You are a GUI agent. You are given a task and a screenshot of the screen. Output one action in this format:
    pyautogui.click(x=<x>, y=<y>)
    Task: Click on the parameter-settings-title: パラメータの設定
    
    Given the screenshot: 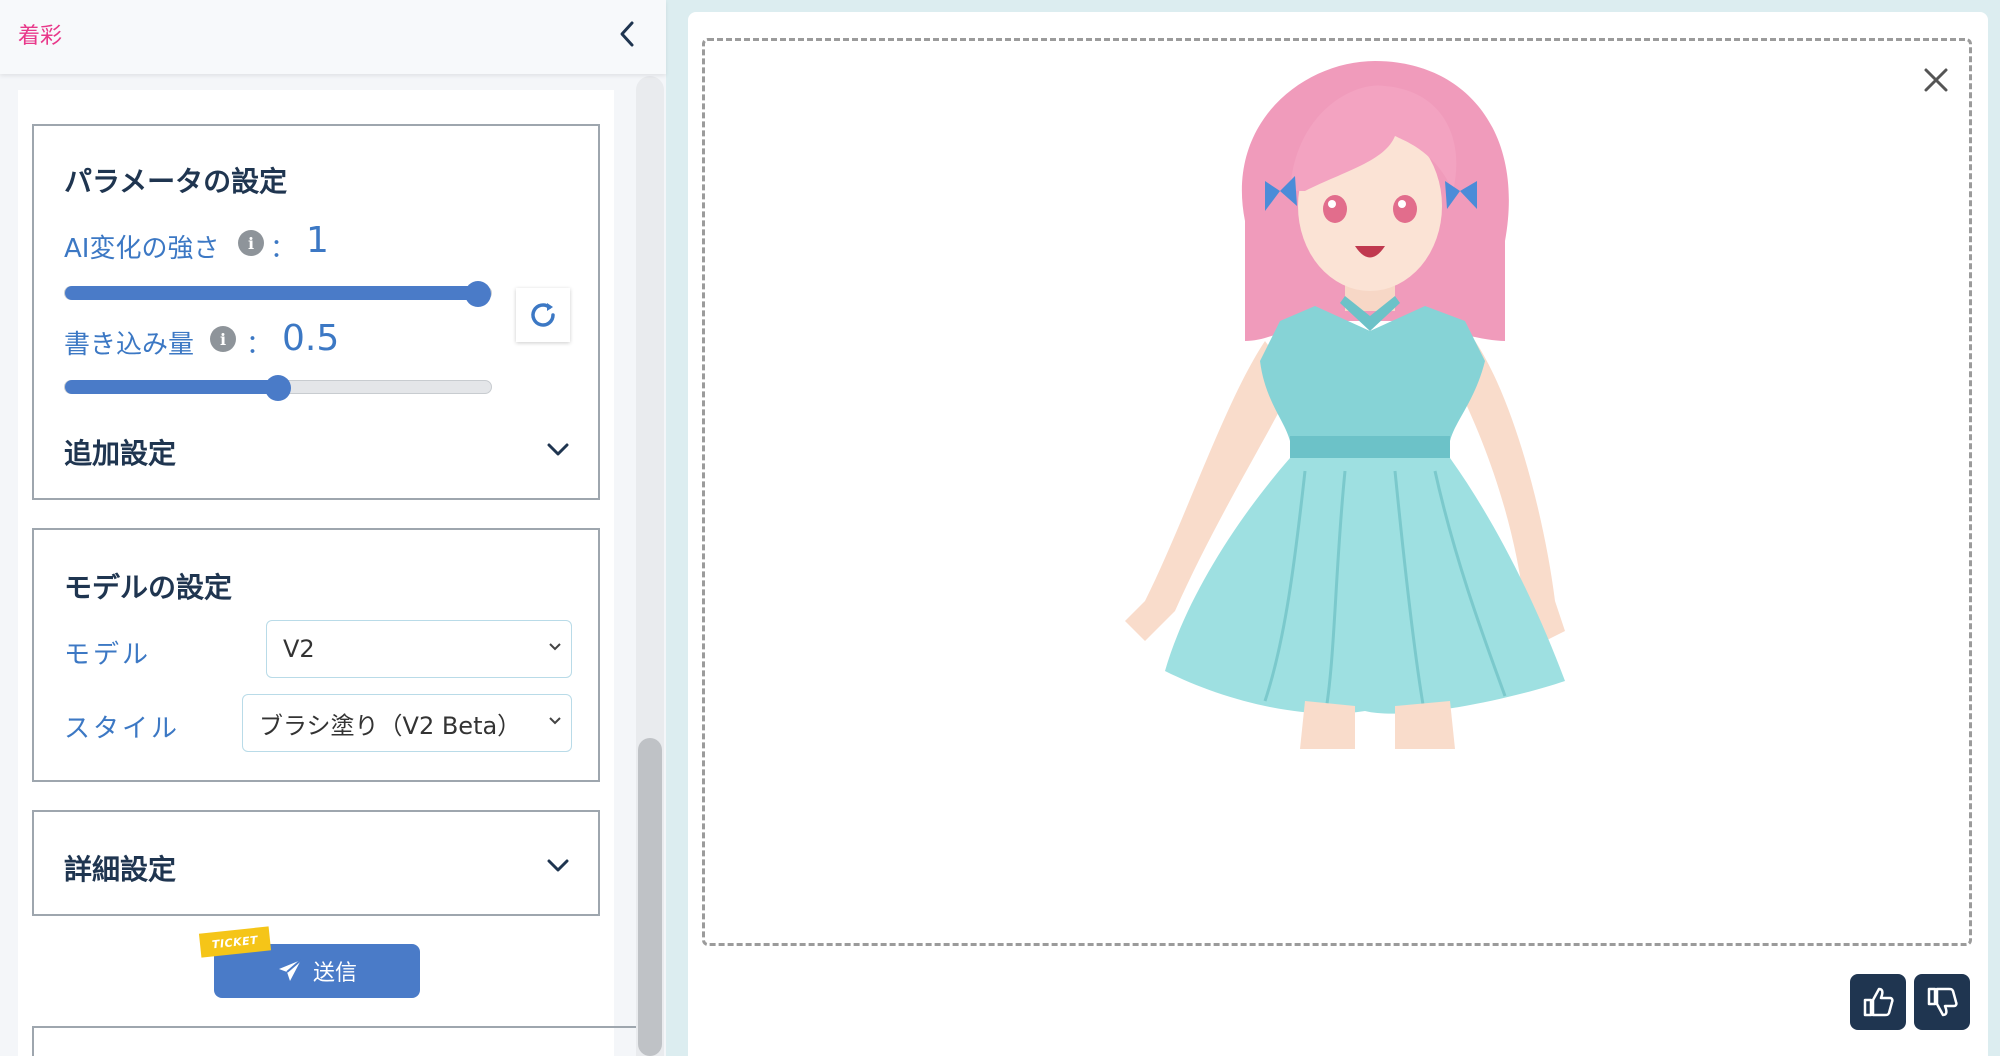 What is the action you would take?
    pyautogui.click(x=176, y=181)
    